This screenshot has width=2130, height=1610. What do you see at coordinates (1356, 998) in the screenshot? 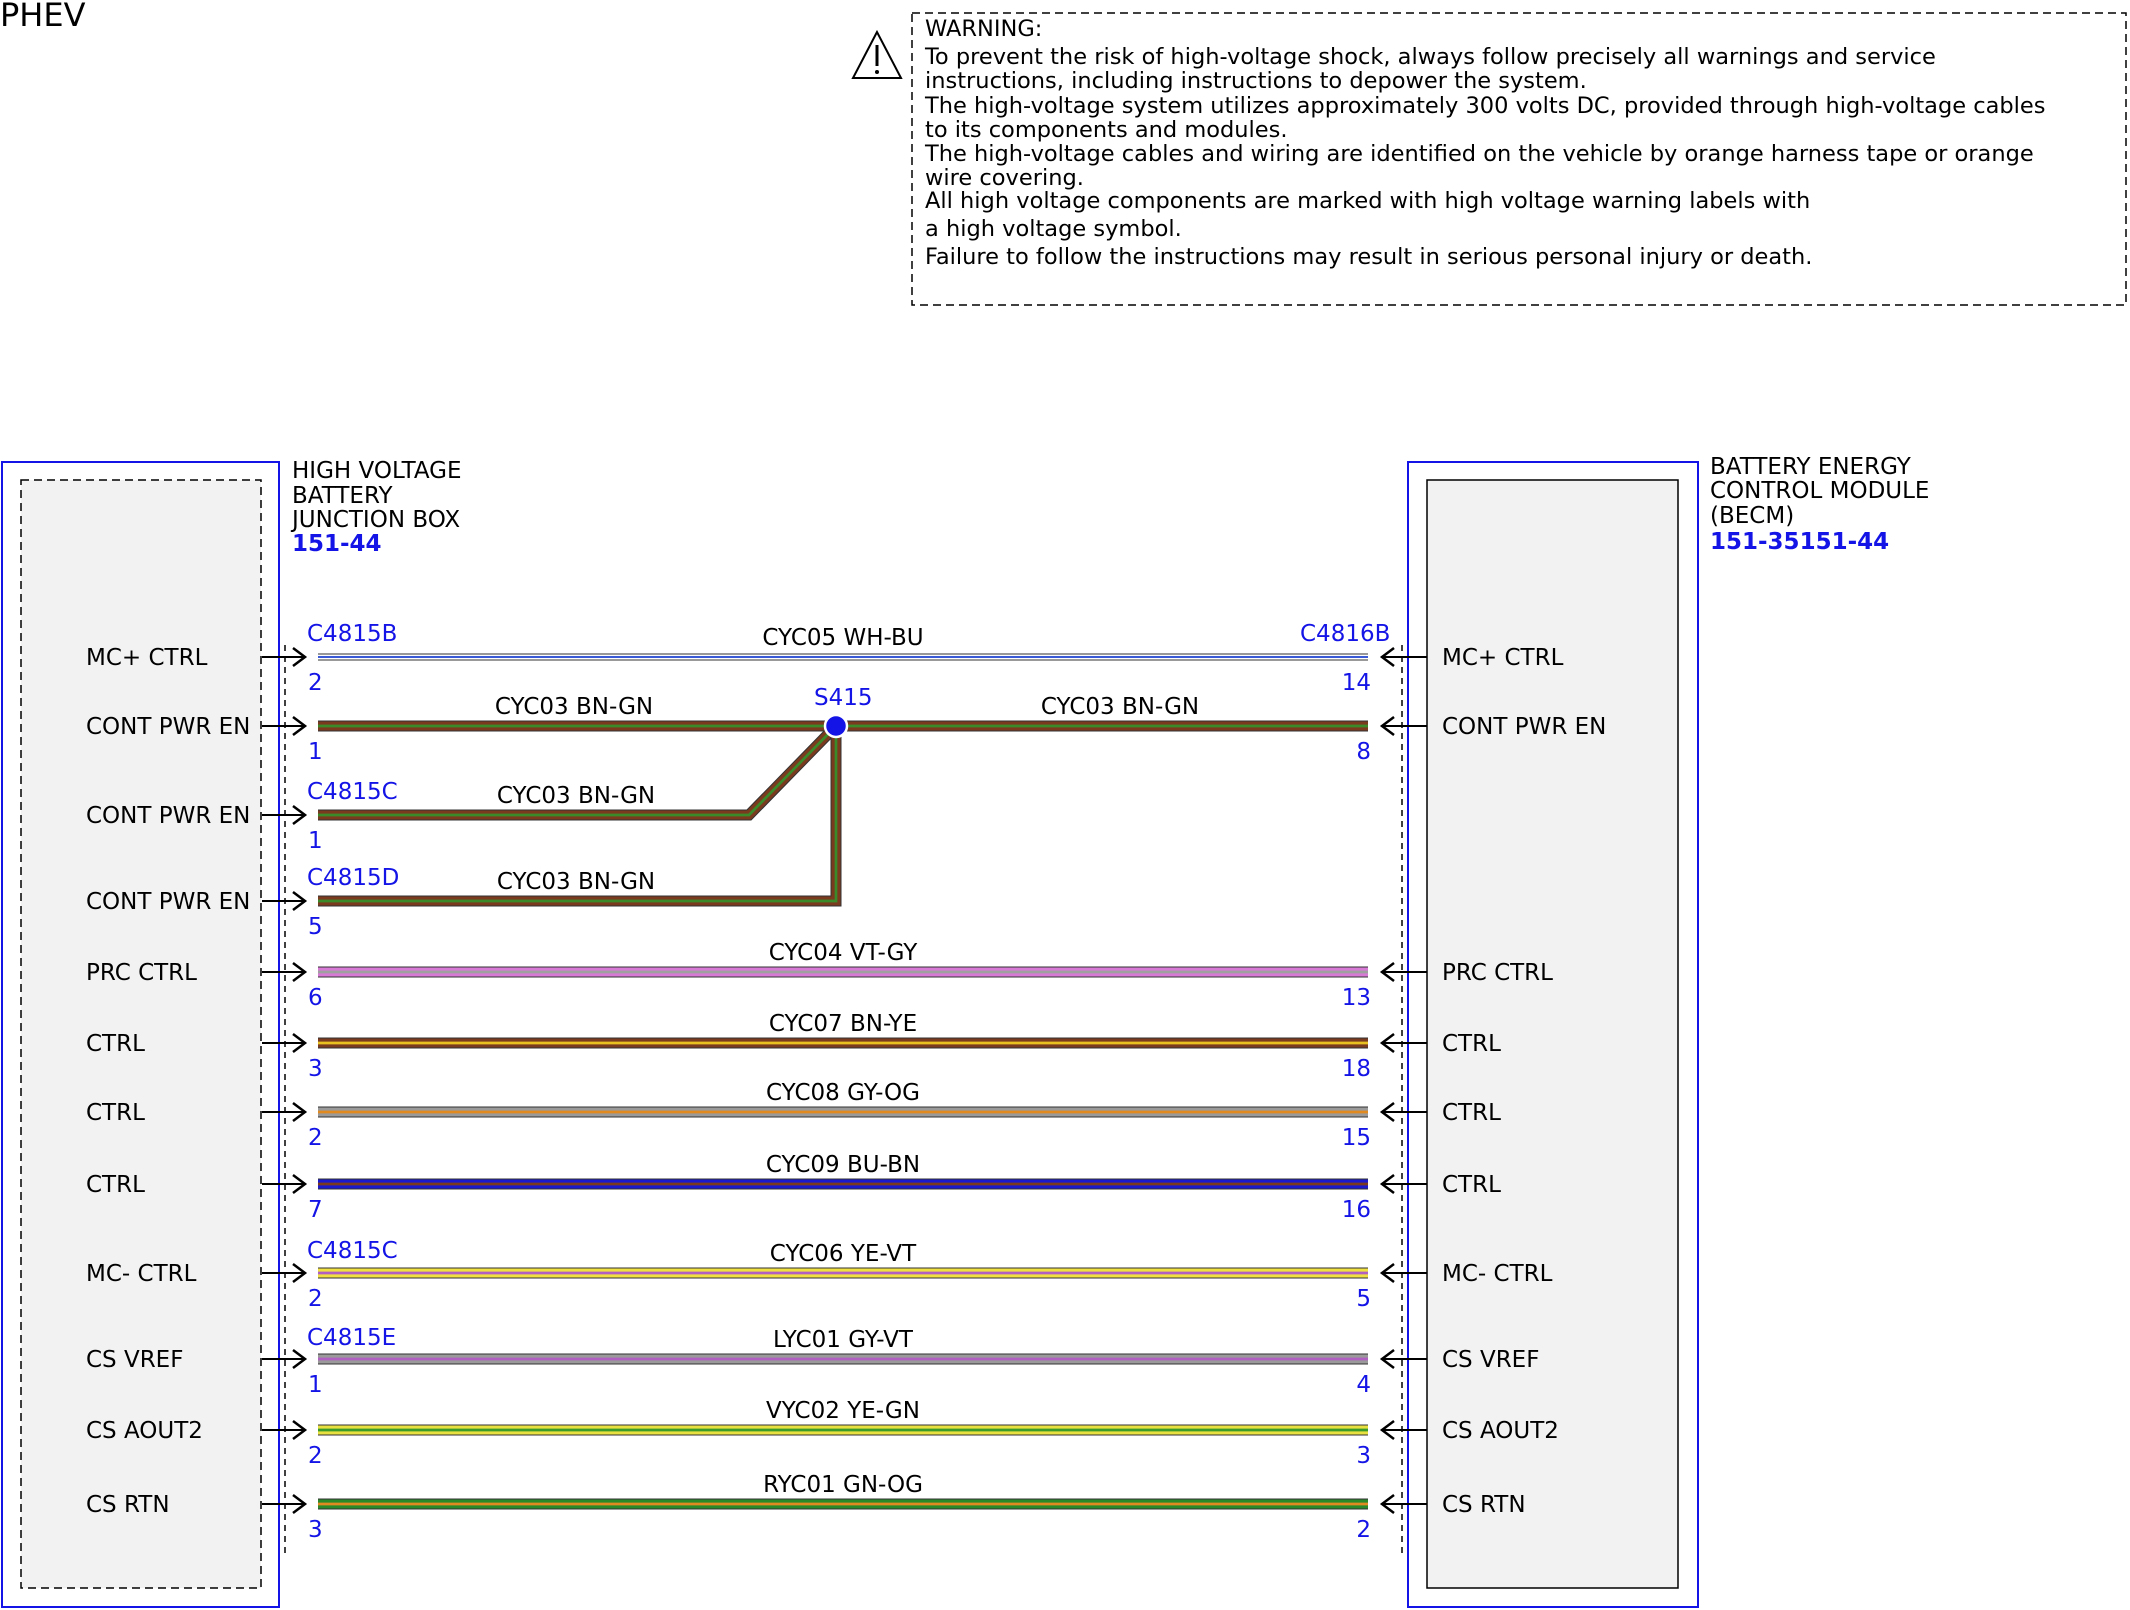
I see `right-pin-number: 13` at bounding box center [1356, 998].